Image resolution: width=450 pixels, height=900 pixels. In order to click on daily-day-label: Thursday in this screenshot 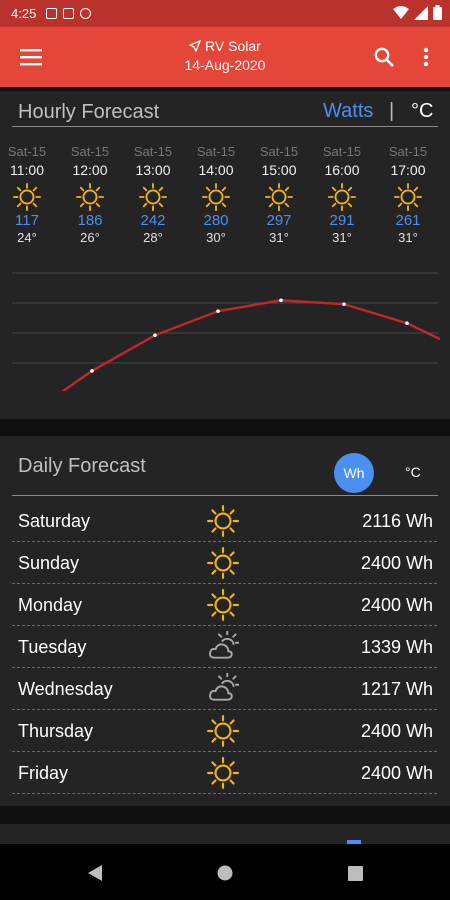, I will do `click(56, 731)`.